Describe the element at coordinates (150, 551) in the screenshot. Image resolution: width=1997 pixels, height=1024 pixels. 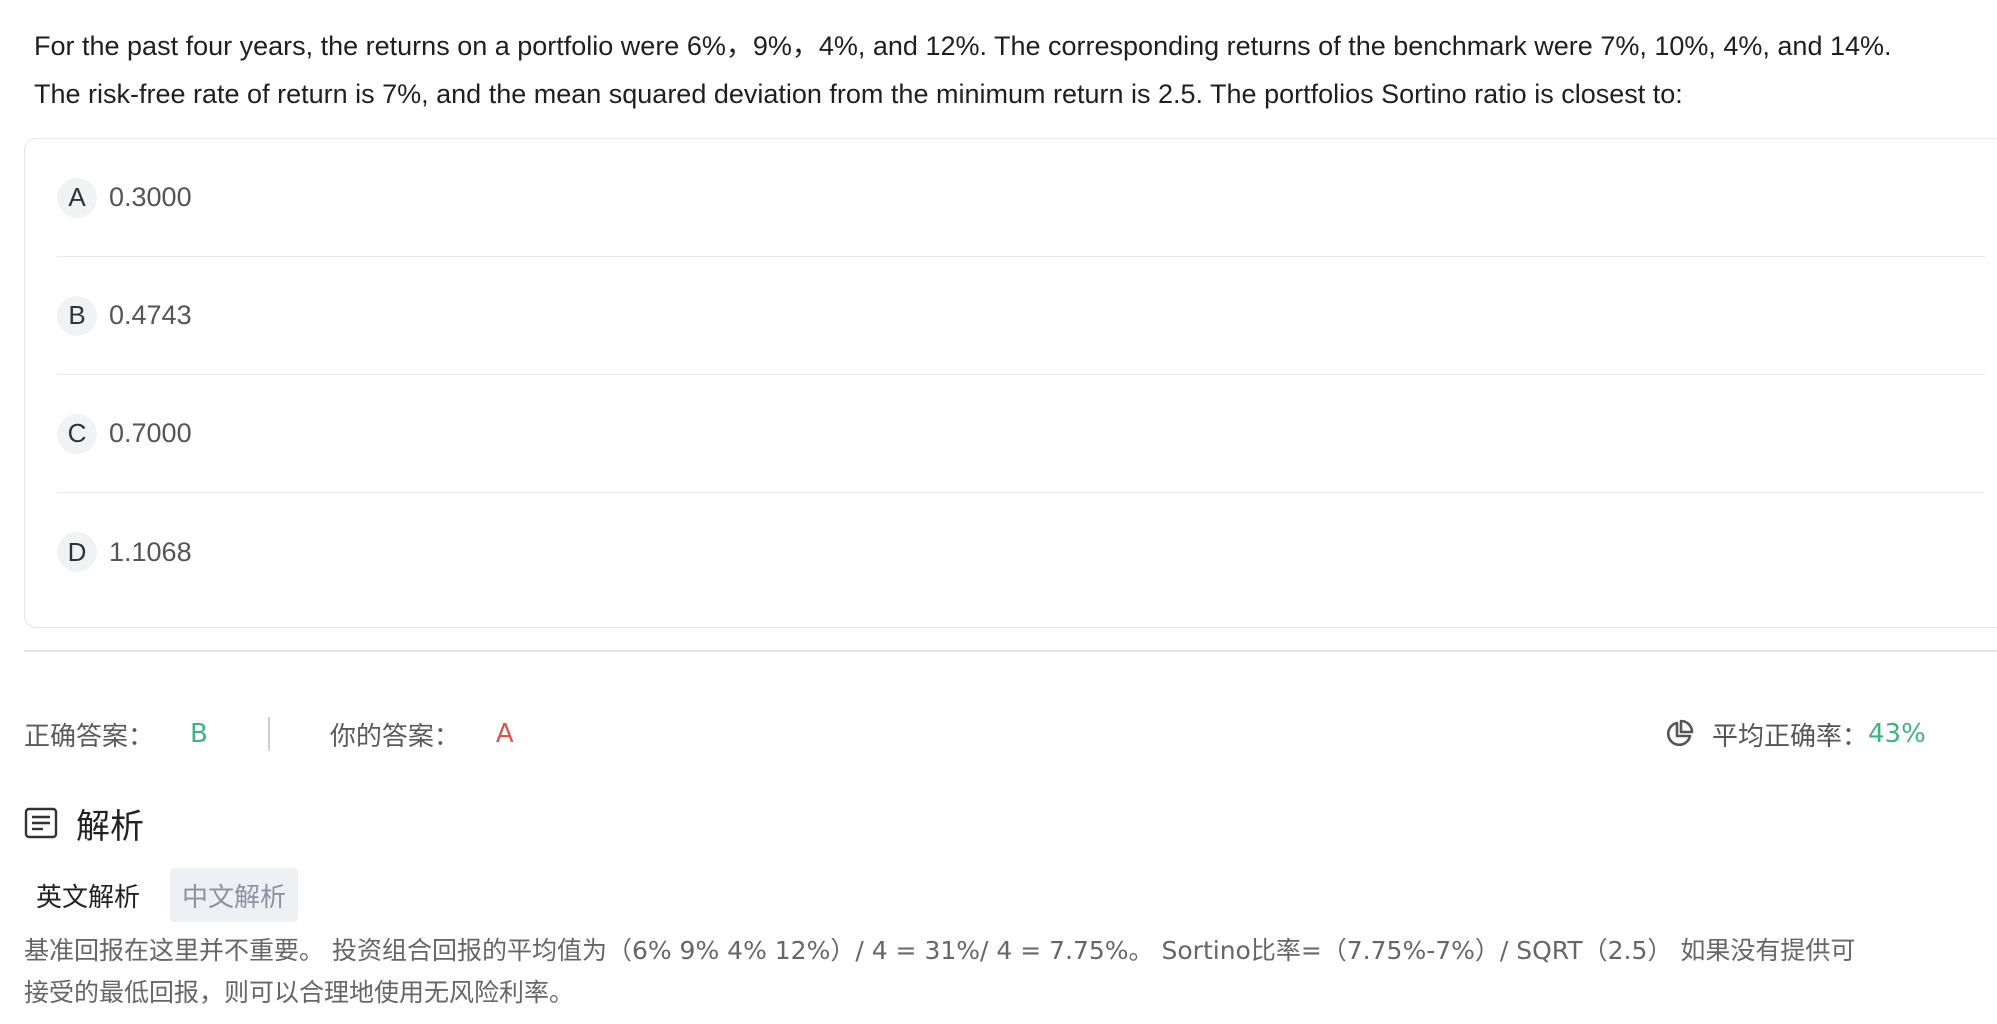
I see `option-value: 1.1068` at that location.